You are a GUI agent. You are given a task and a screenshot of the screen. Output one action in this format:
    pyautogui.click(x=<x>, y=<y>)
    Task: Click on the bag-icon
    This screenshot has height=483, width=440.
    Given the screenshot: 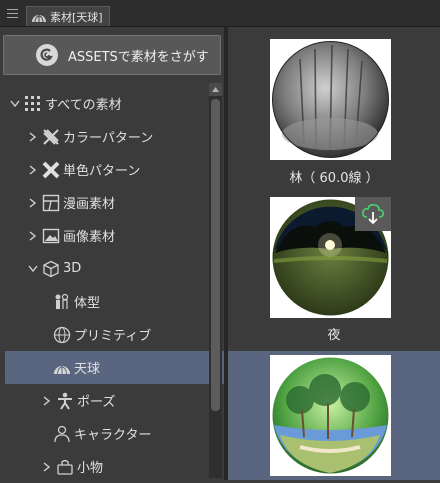 What is the action you would take?
    pyautogui.click(x=65, y=467)
    